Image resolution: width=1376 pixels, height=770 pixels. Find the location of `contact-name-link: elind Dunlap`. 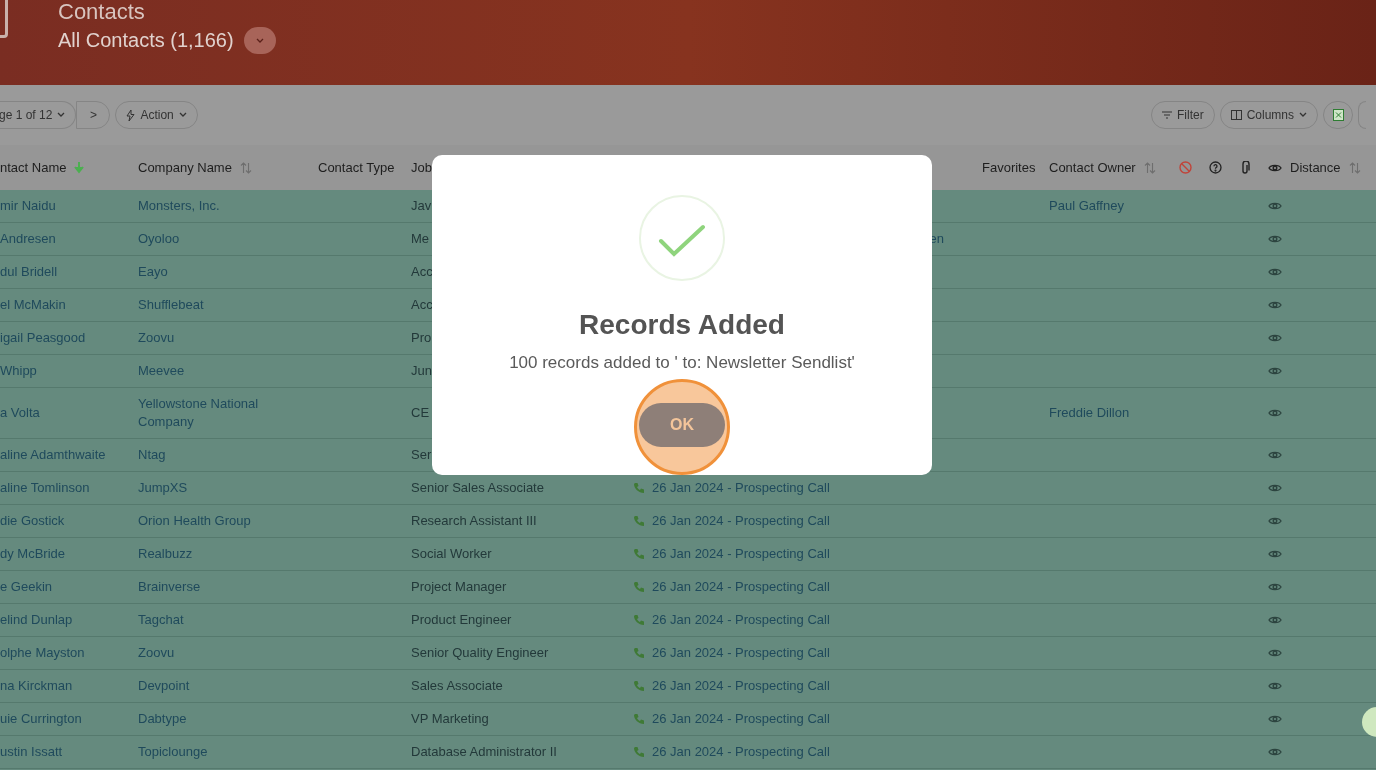

contact-name-link: elind Dunlap is located at coordinates (69, 620).